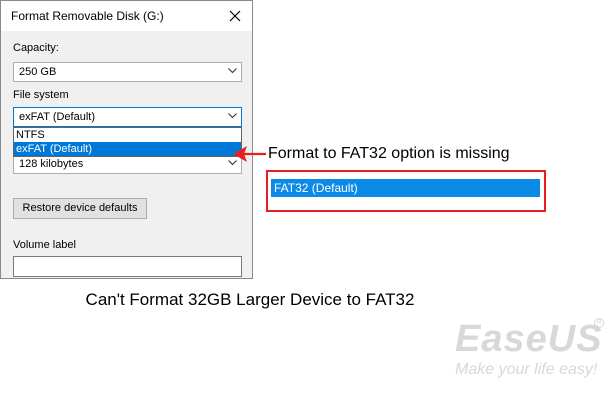 This screenshot has height=397, width=605. Describe the element at coordinates (57, 117) in the screenshot. I see `filesystem-value: exFAT (Default)` at that location.